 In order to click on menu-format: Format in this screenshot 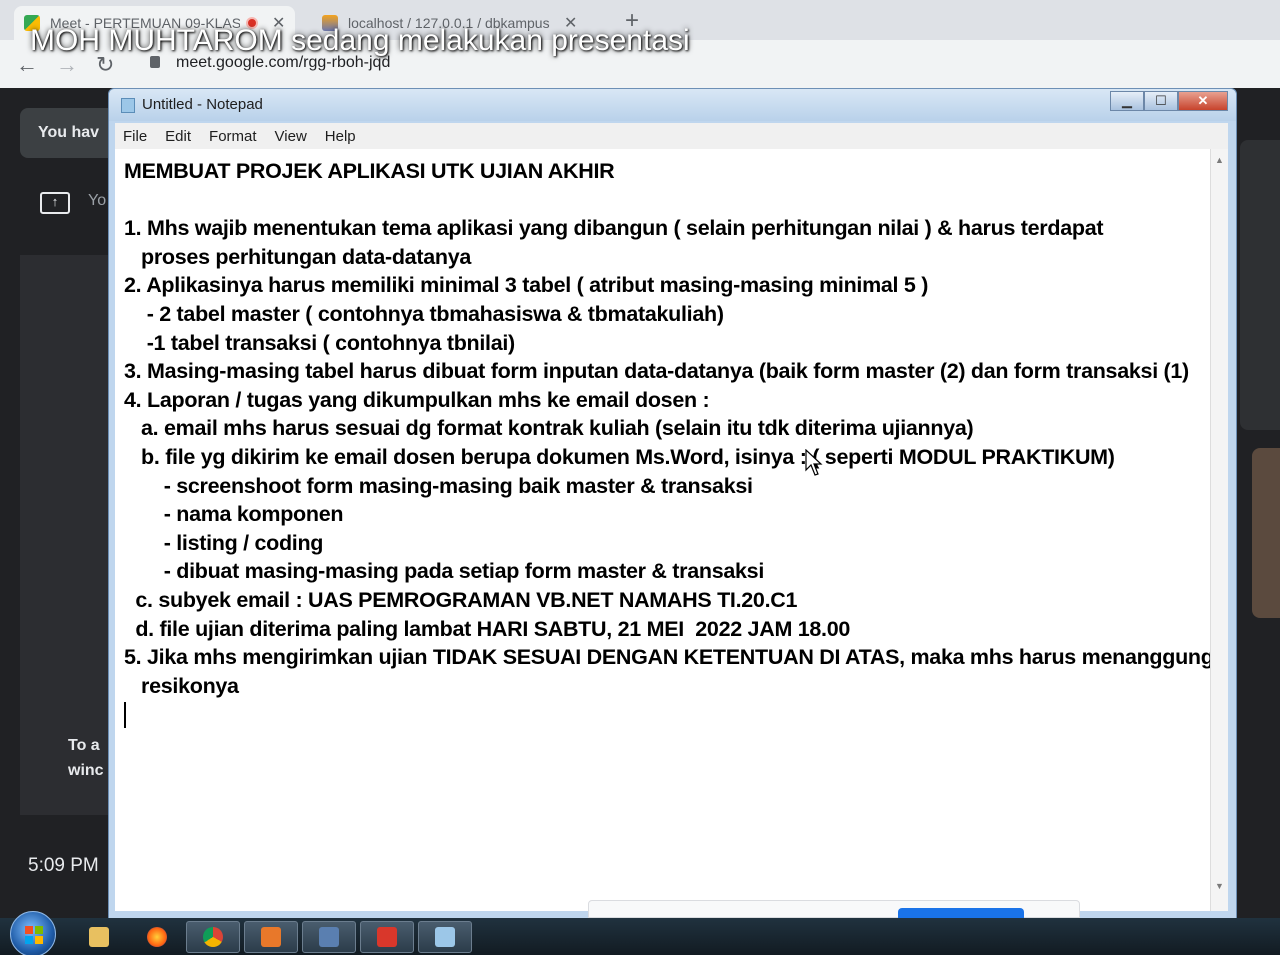, I will do `click(233, 136)`.